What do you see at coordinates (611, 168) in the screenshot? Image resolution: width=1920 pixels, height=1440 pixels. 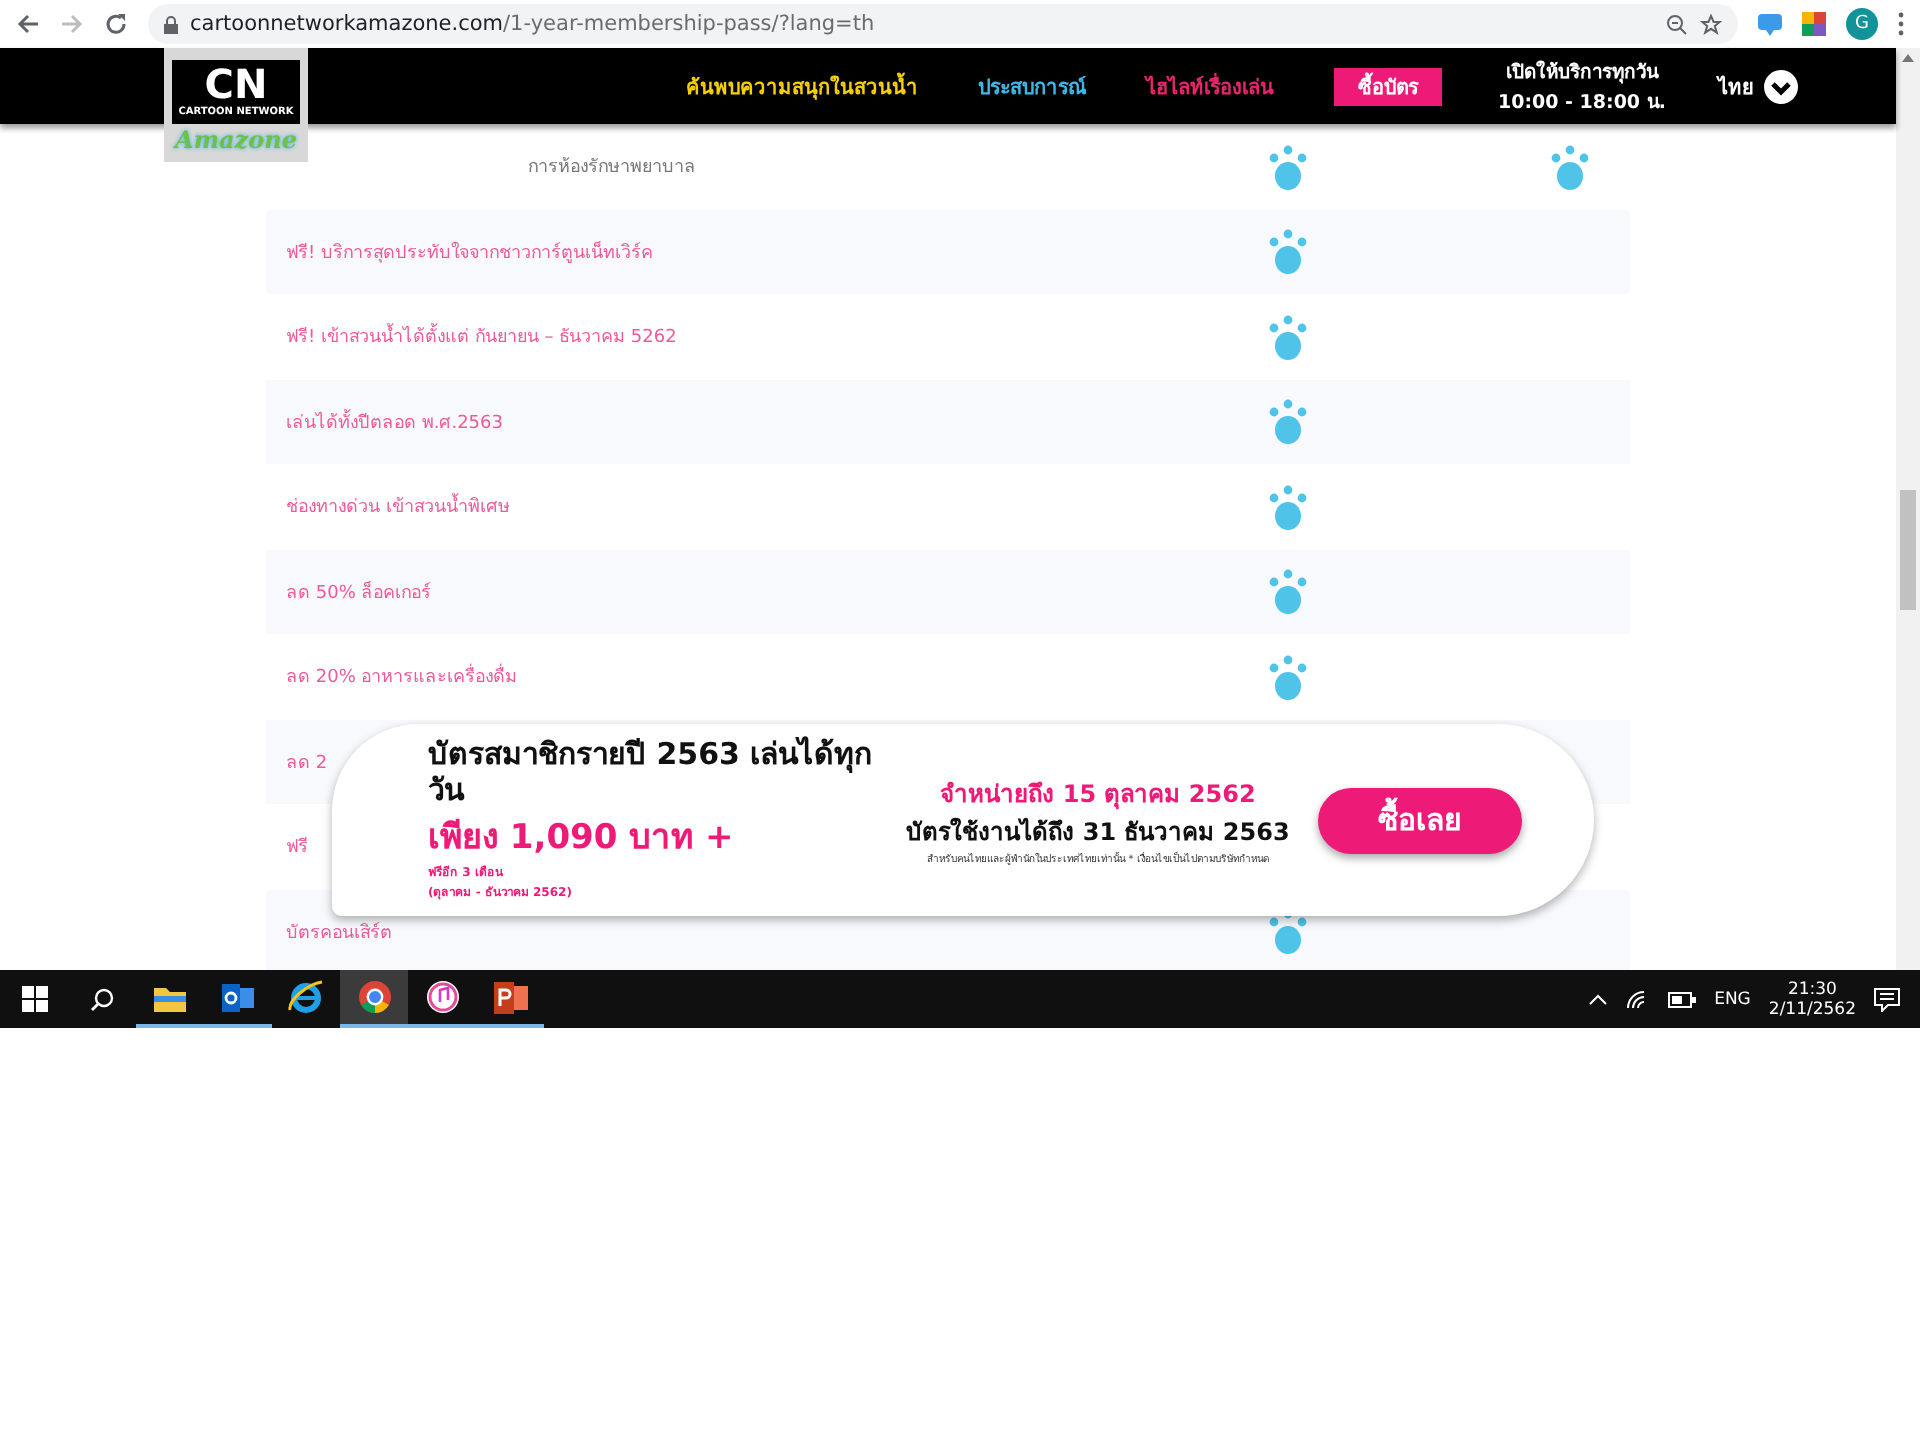 I see `benefit-label: การห้องรักษาพยาบาล` at bounding box center [611, 168].